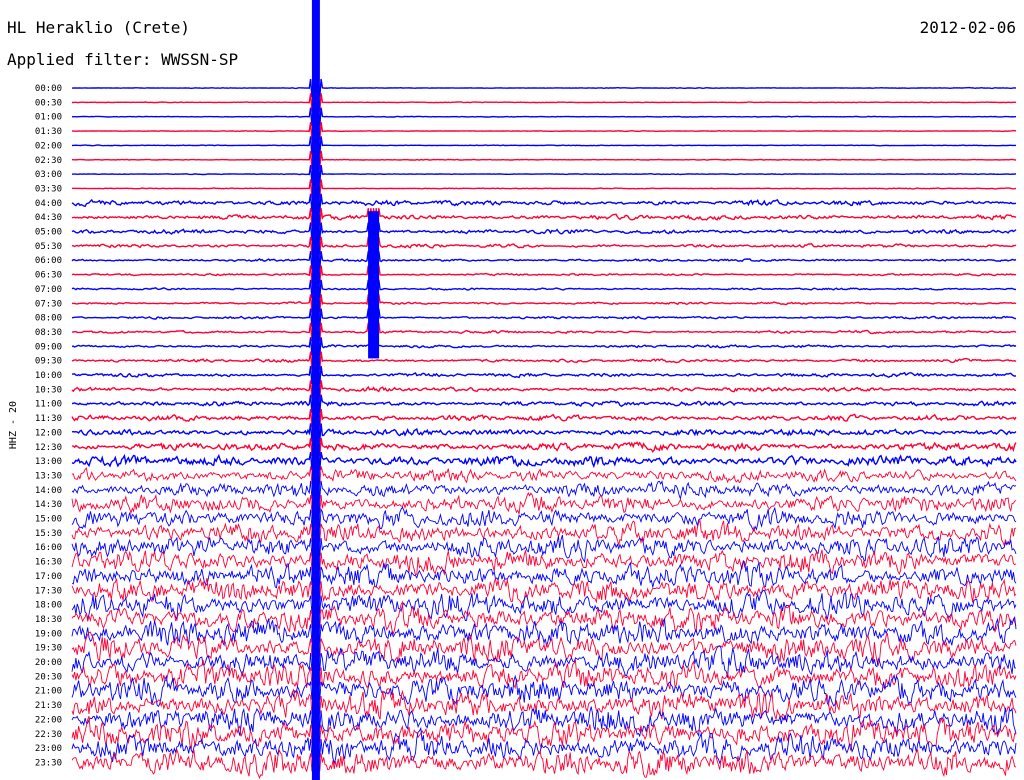 This screenshot has width=1024, height=780. What do you see at coordinates (48, 276) in the screenshot?
I see `y-tick-label: 06:30` at bounding box center [48, 276].